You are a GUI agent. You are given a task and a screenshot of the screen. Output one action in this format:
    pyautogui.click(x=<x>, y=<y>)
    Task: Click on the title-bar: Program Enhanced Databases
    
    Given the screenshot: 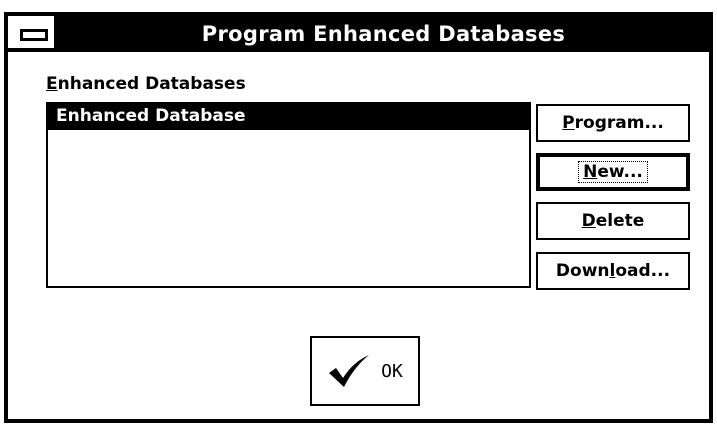 What is the action you would take?
    pyautogui.click(x=358, y=34)
    